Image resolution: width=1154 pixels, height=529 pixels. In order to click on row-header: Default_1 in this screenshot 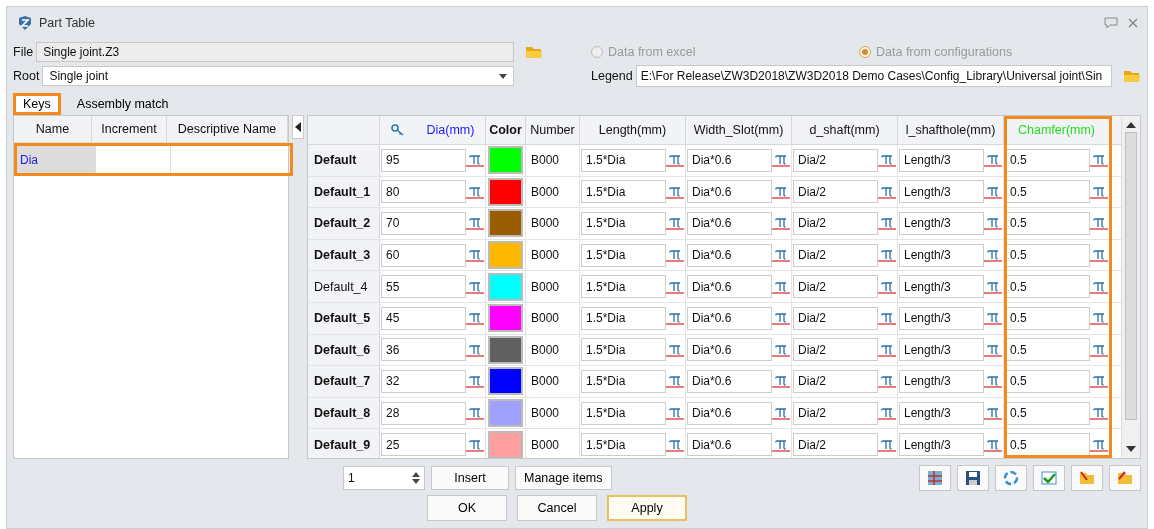, I will do `click(344, 192)`.